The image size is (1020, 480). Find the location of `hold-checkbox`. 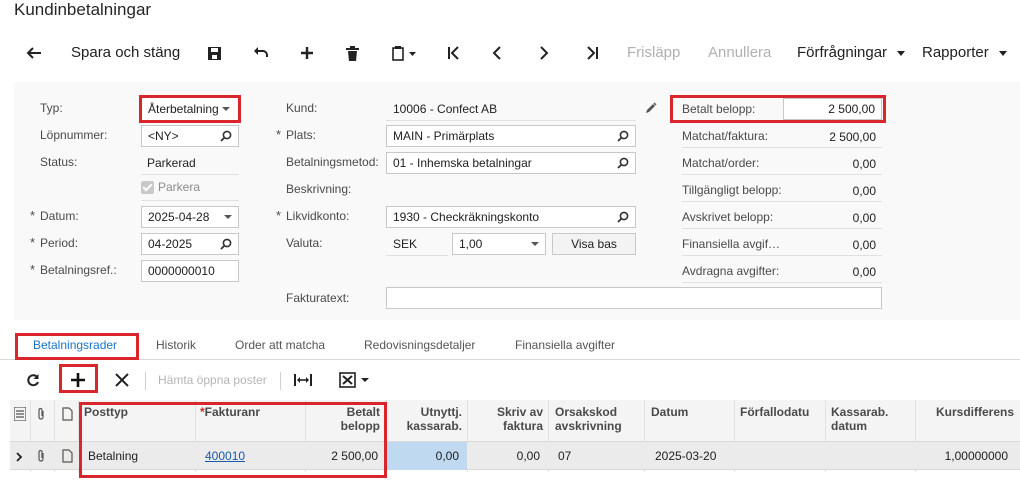

hold-checkbox is located at coordinates (147, 187).